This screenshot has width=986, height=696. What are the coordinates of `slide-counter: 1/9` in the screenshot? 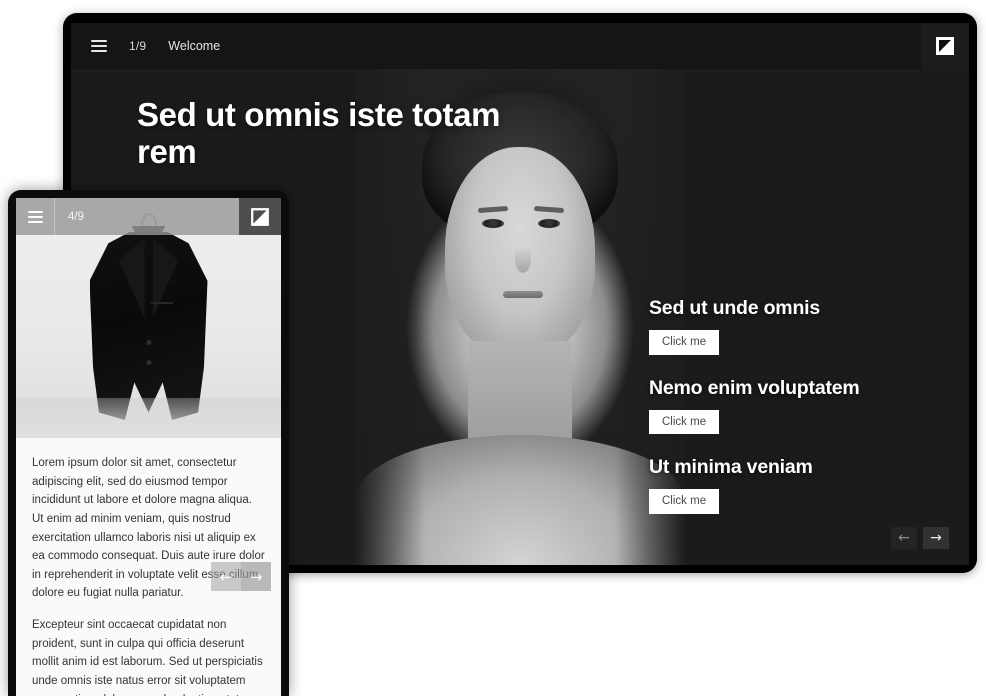 It's located at (138, 46).